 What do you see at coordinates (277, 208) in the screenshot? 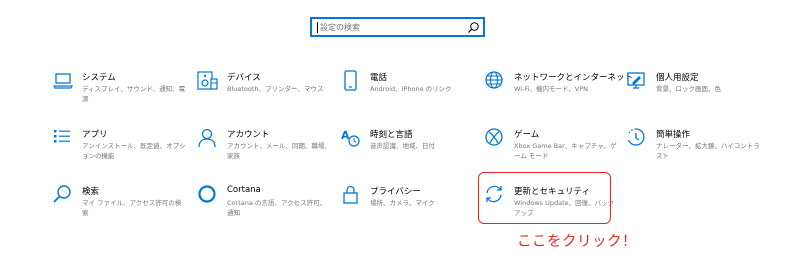
I see `tile-description: Cortana の言語、アクセス許可、通知` at bounding box center [277, 208].